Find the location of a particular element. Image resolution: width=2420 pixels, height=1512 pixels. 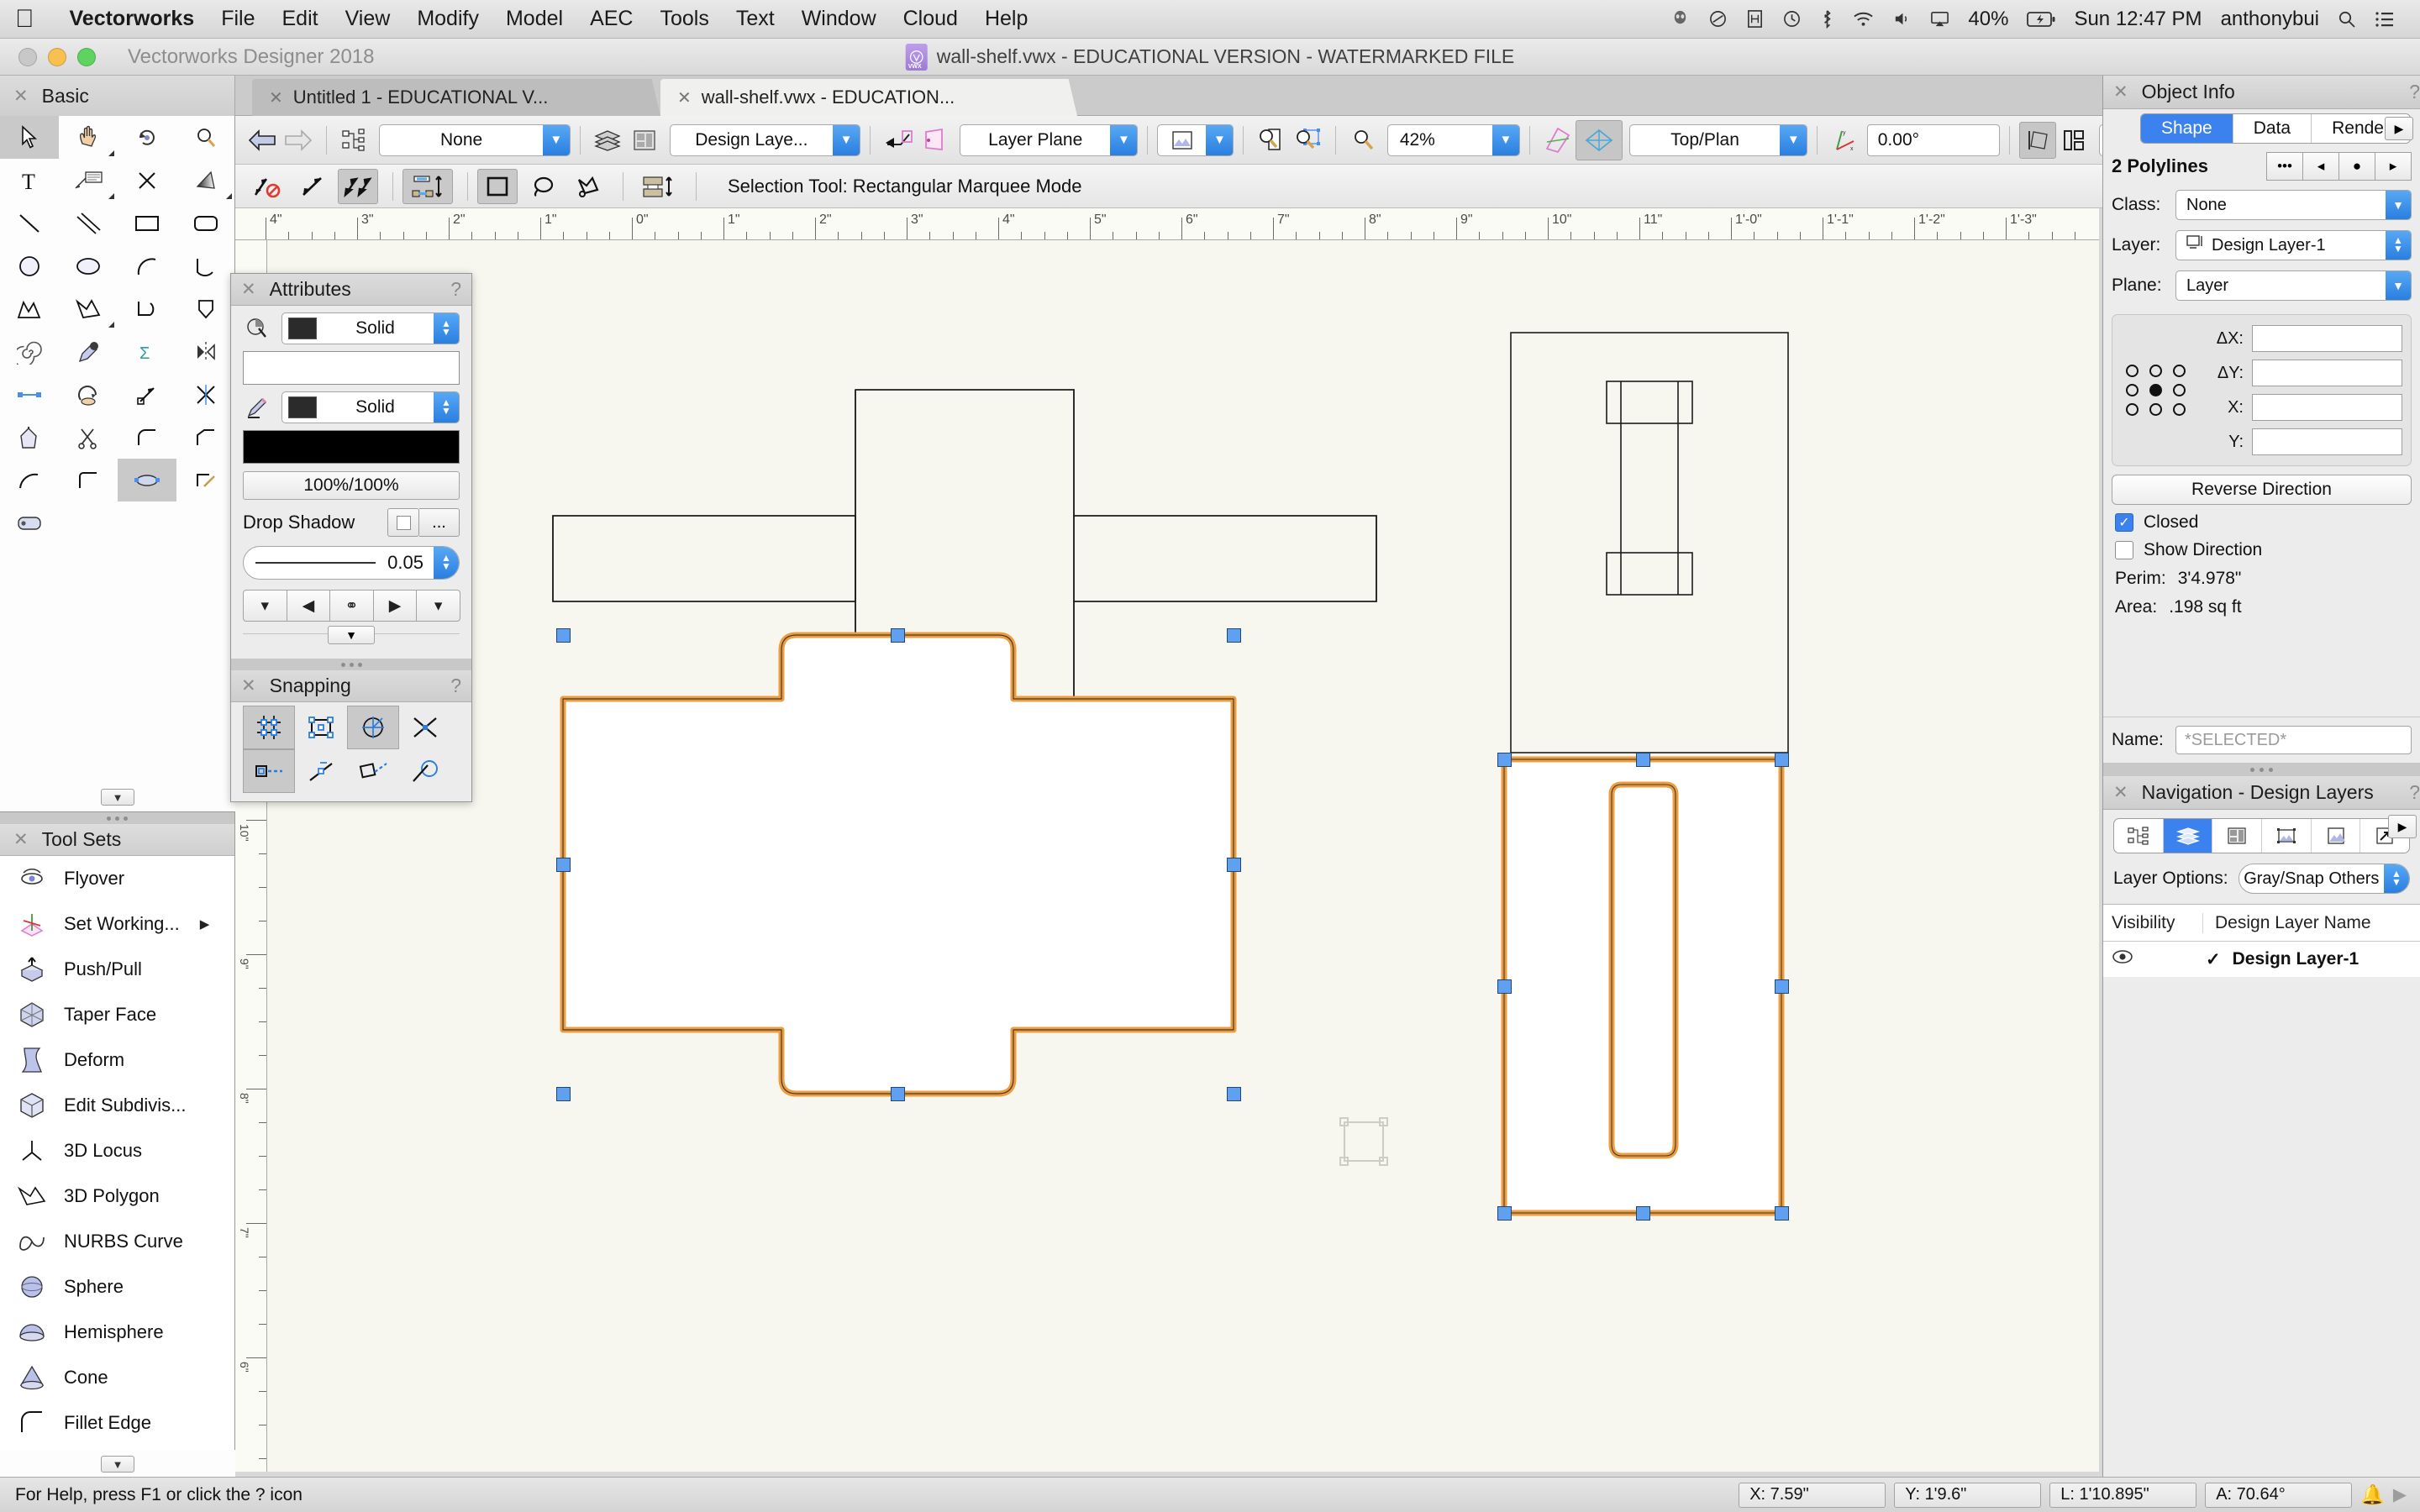

mirror-tool-icon is located at coordinates (206, 351).